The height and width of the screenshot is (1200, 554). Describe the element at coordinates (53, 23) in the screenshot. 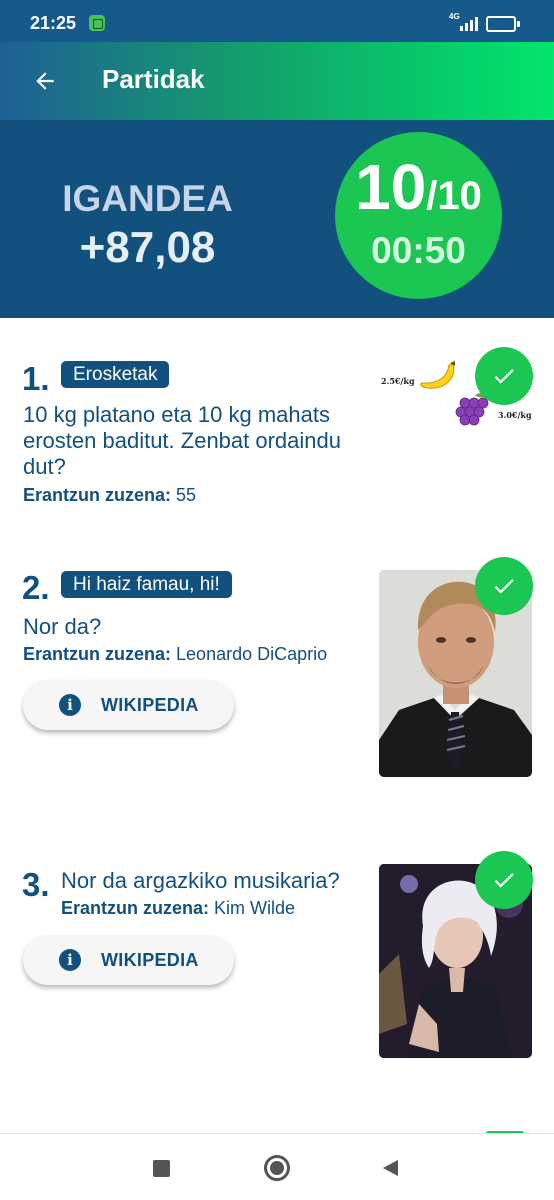

I see `status-time: 21:25` at that location.